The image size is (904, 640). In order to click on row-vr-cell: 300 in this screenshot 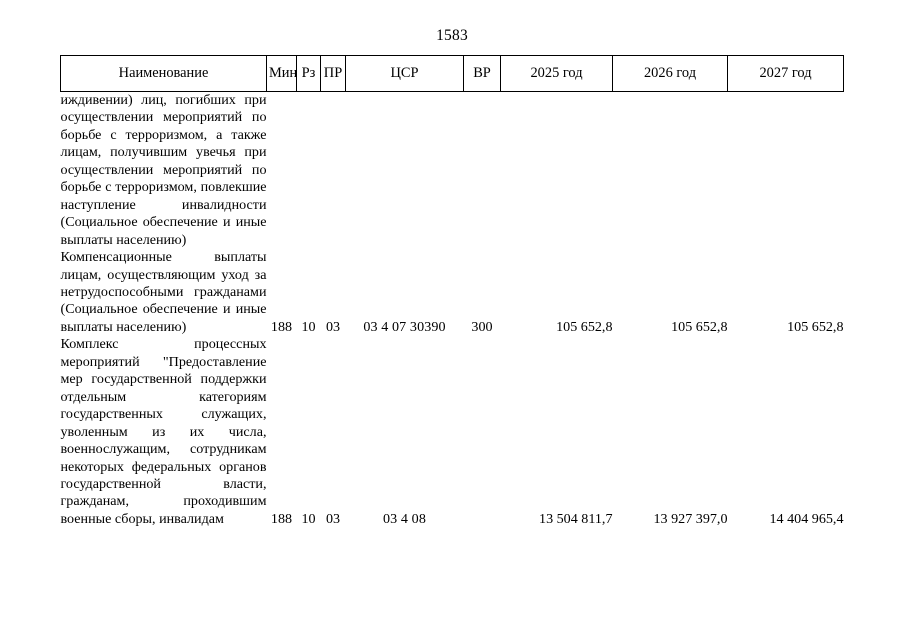, I will do `click(482, 326)`.